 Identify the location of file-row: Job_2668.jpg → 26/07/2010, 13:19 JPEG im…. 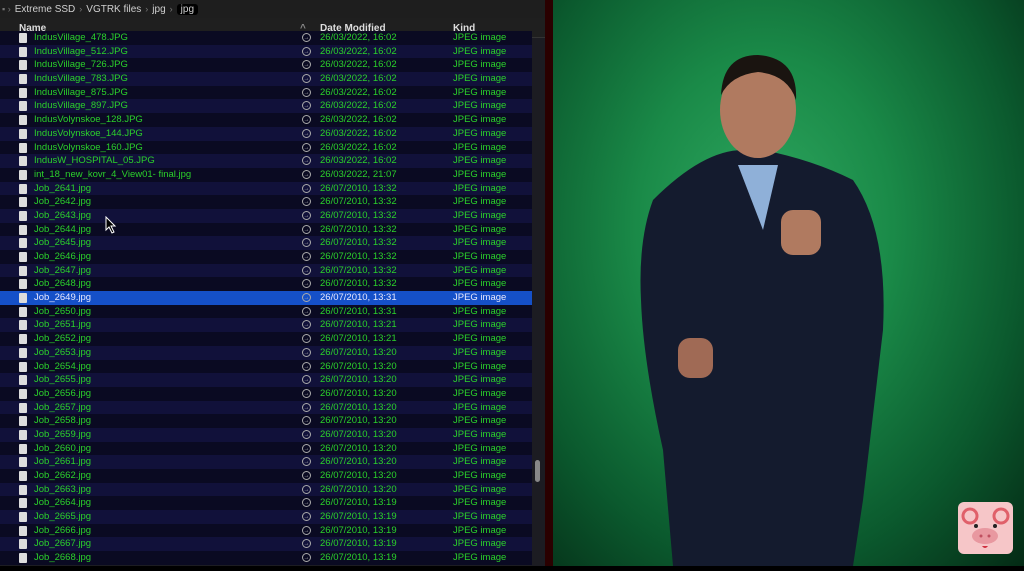
(266, 558).